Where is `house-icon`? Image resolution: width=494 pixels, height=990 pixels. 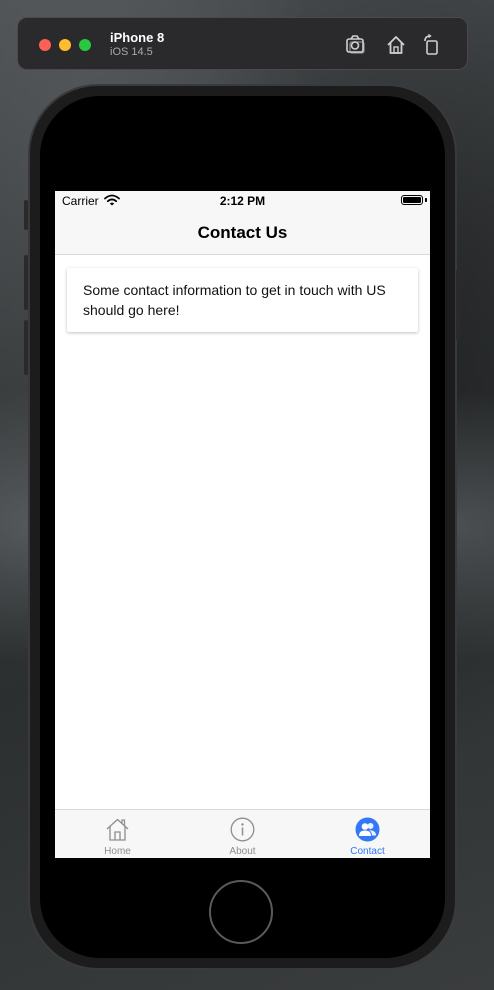 house-icon is located at coordinates (117, 829).